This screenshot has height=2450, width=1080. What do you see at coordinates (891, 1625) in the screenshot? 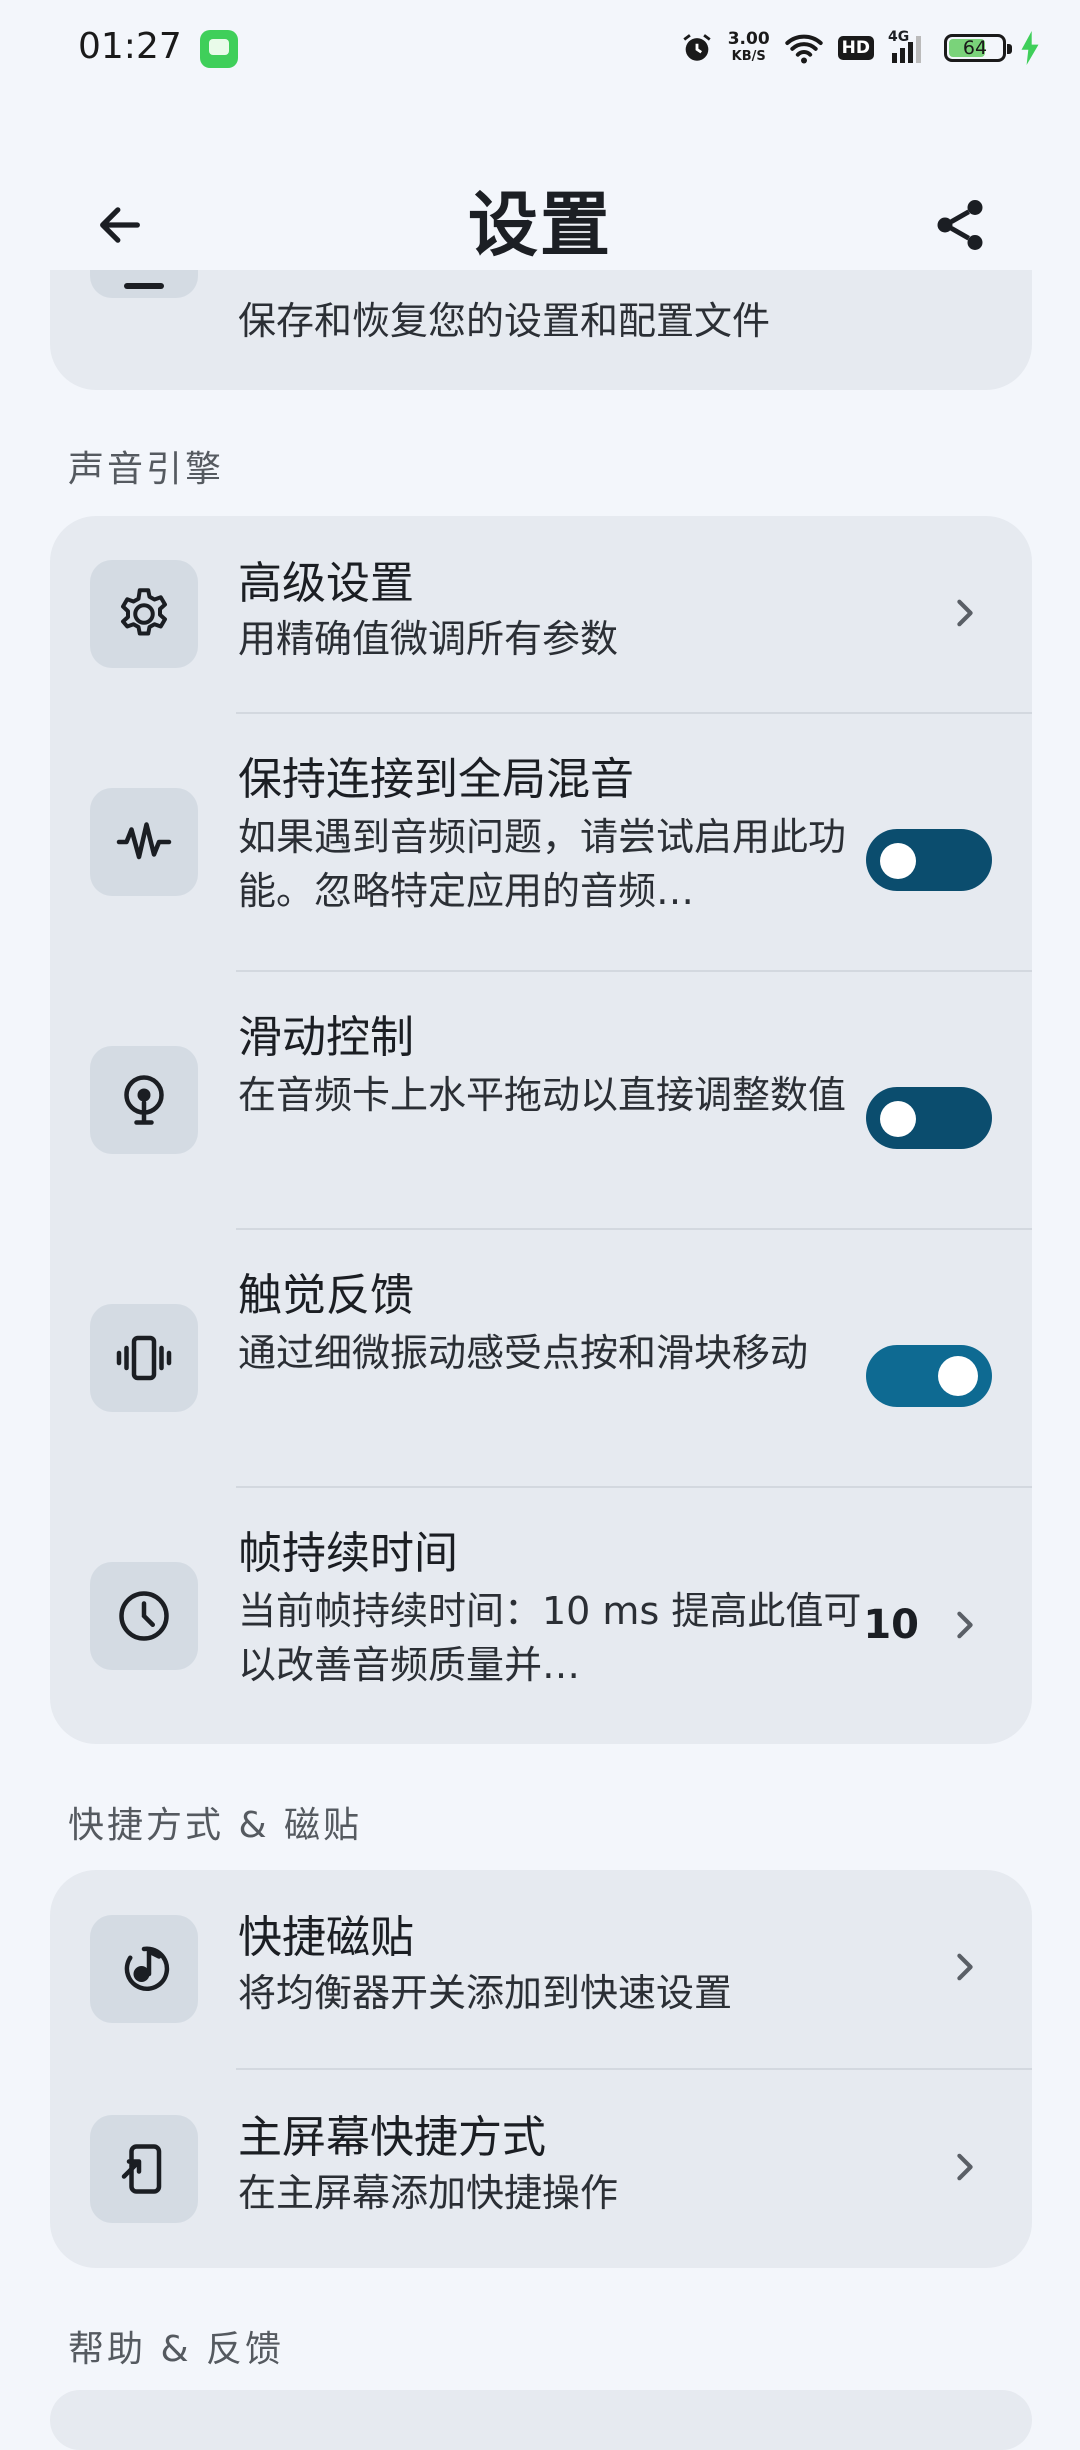
I see `frame-duration-value: 10` at bounding box center [891, 1625].